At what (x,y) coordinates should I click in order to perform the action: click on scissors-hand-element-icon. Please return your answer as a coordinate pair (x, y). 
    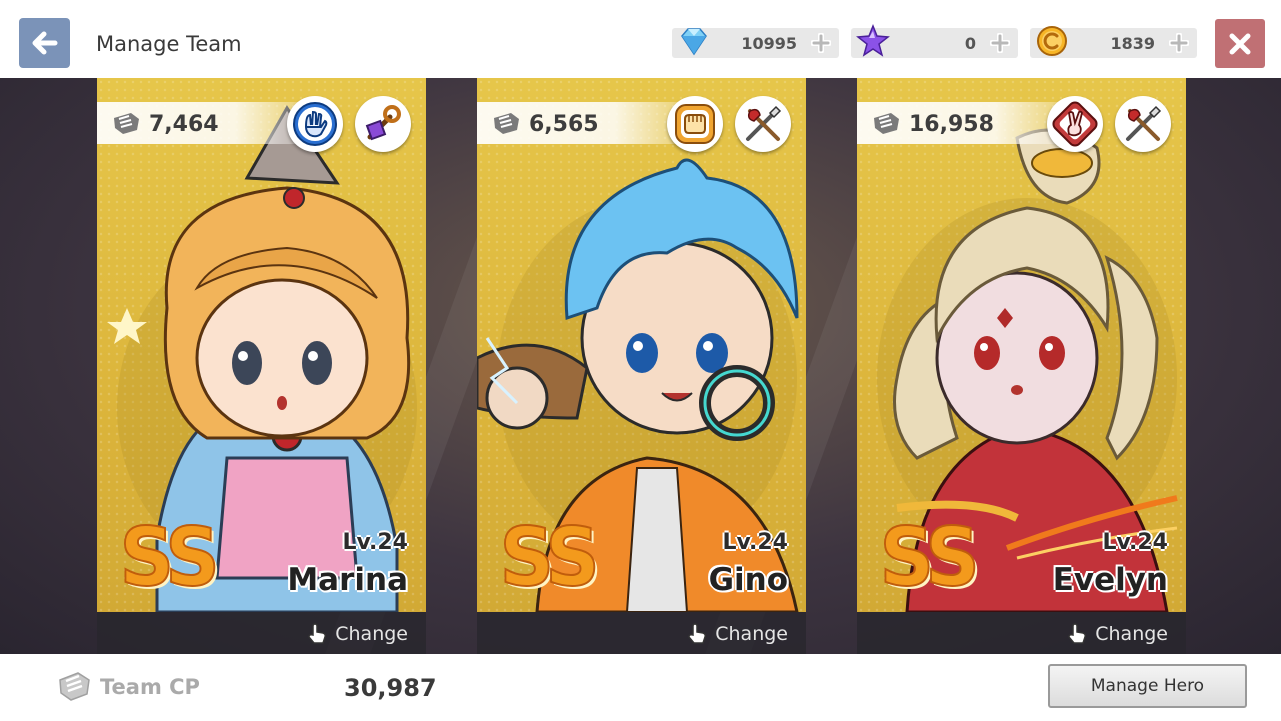
    Looking at the image, I should click on (1075, 124).